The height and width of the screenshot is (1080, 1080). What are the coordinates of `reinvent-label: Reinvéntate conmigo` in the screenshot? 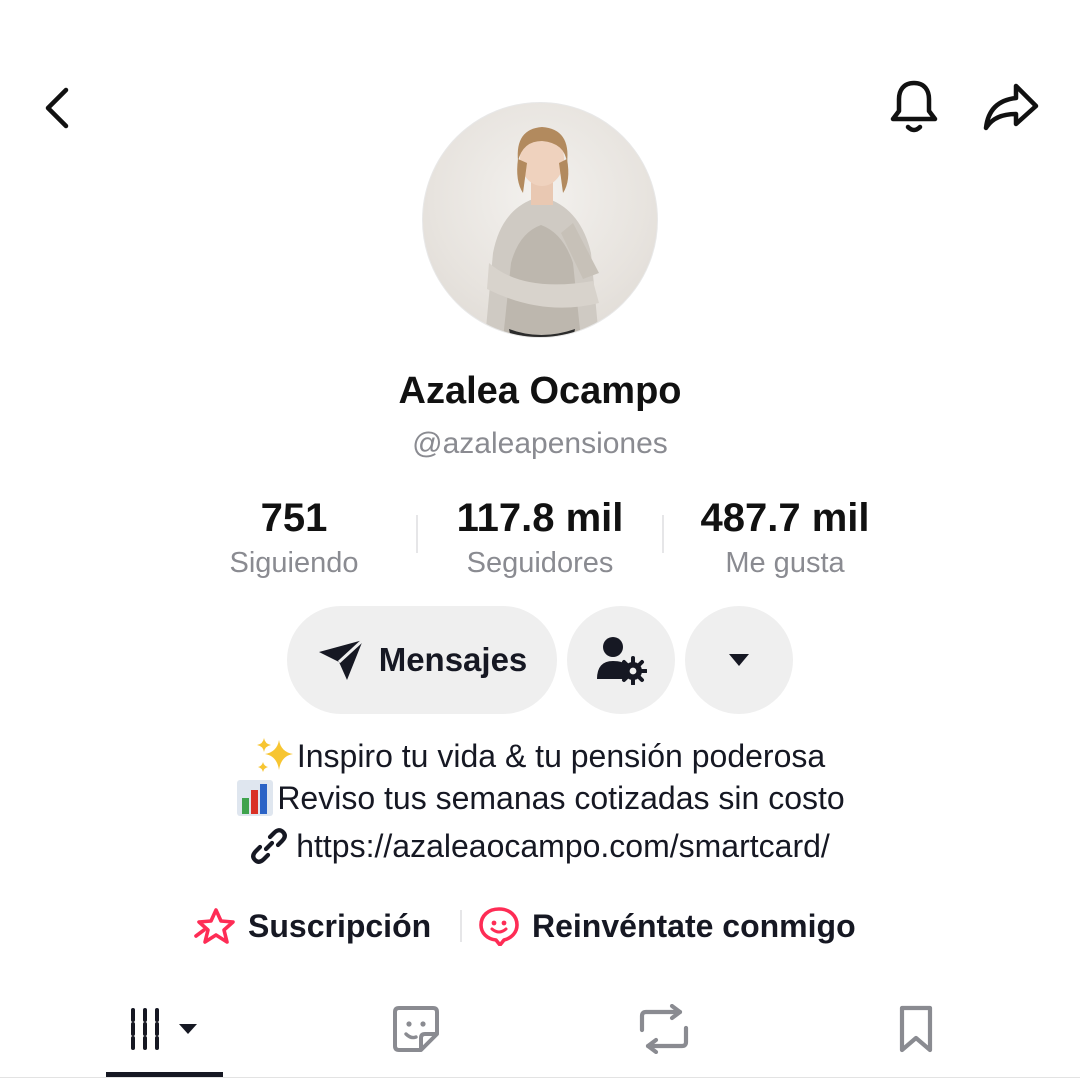 It's located at (694, 925).